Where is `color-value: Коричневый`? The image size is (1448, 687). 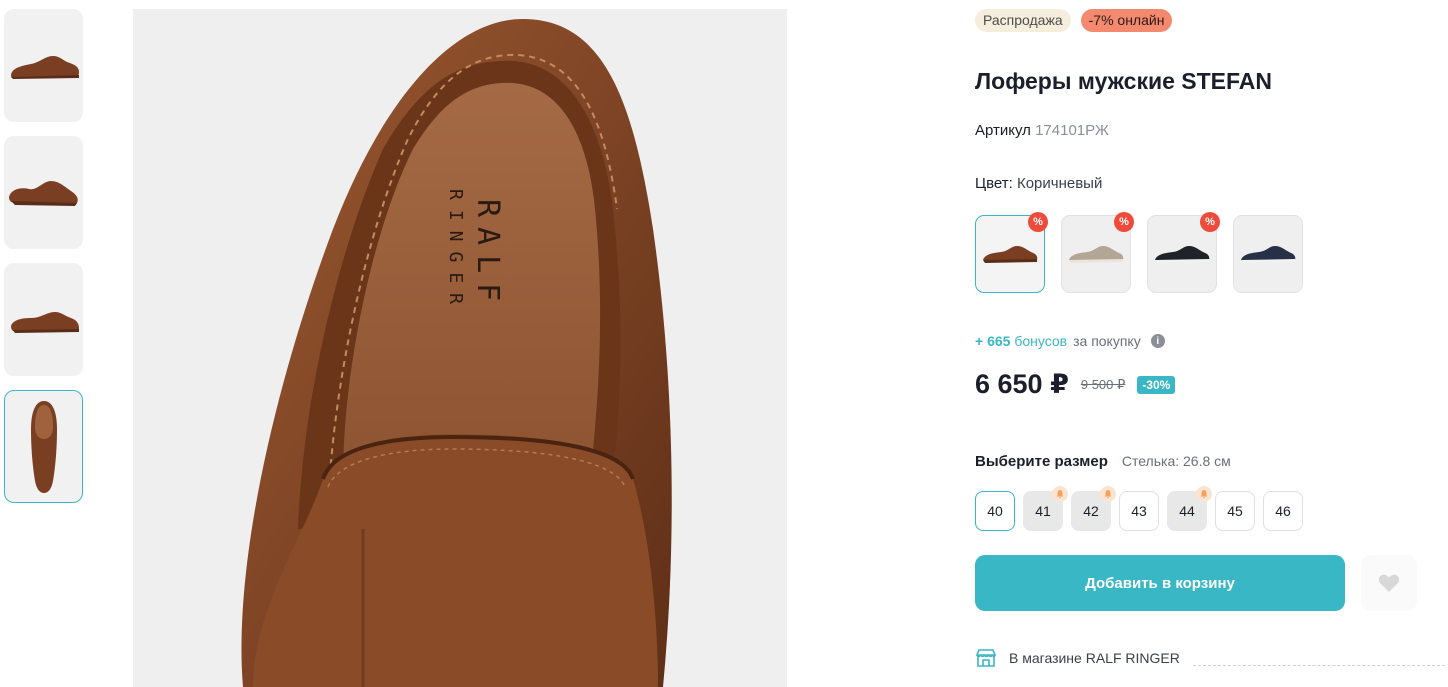
color-value: Коричневый is located at coordinates (1059, 183).